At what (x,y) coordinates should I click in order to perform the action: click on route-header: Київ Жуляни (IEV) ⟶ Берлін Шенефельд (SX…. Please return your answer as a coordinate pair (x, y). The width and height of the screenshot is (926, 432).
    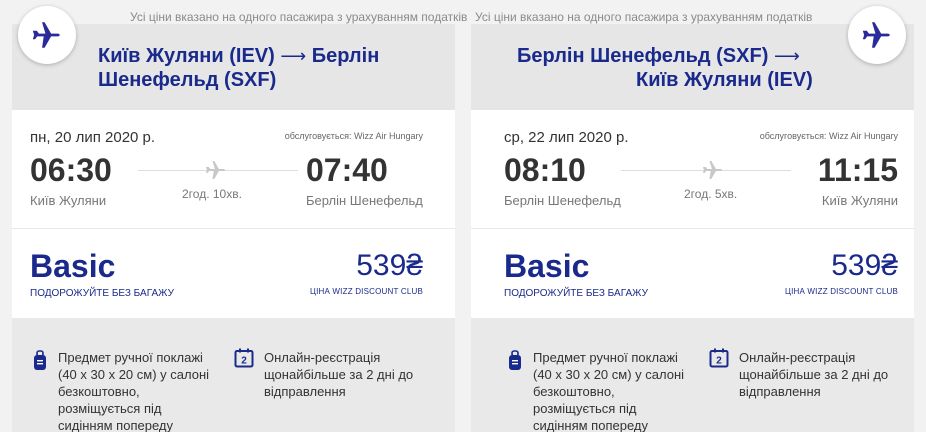
    Looking at the image, I should click on (233, 67).